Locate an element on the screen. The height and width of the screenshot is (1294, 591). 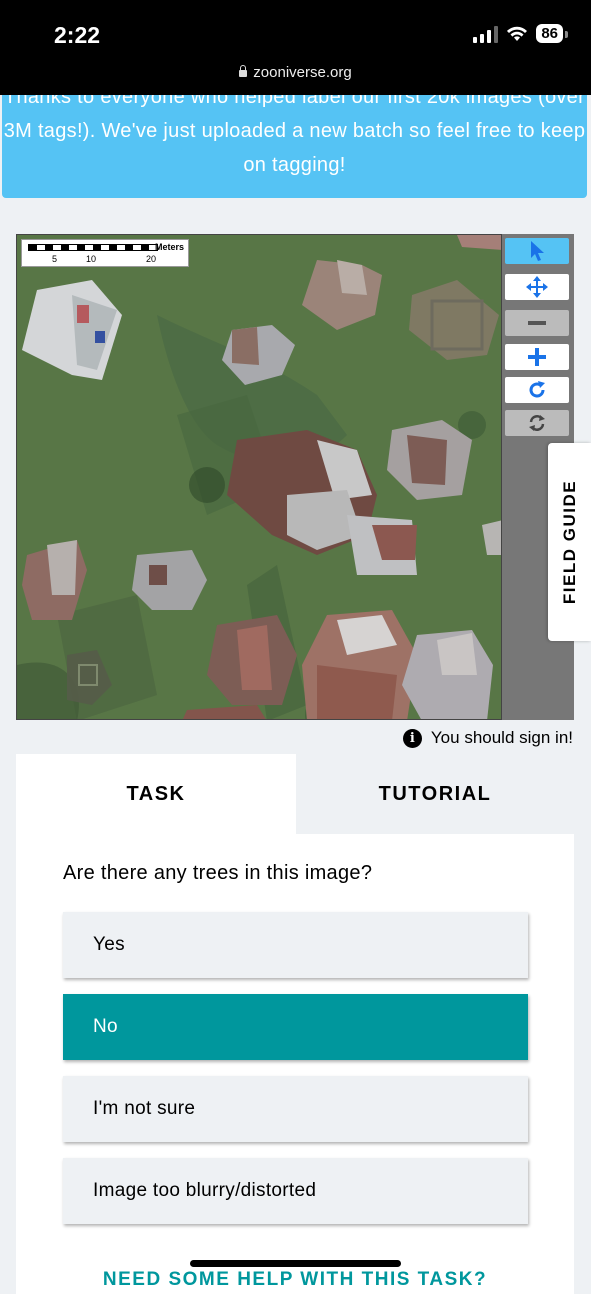
rotate-button is located at coordinates (537, 390).